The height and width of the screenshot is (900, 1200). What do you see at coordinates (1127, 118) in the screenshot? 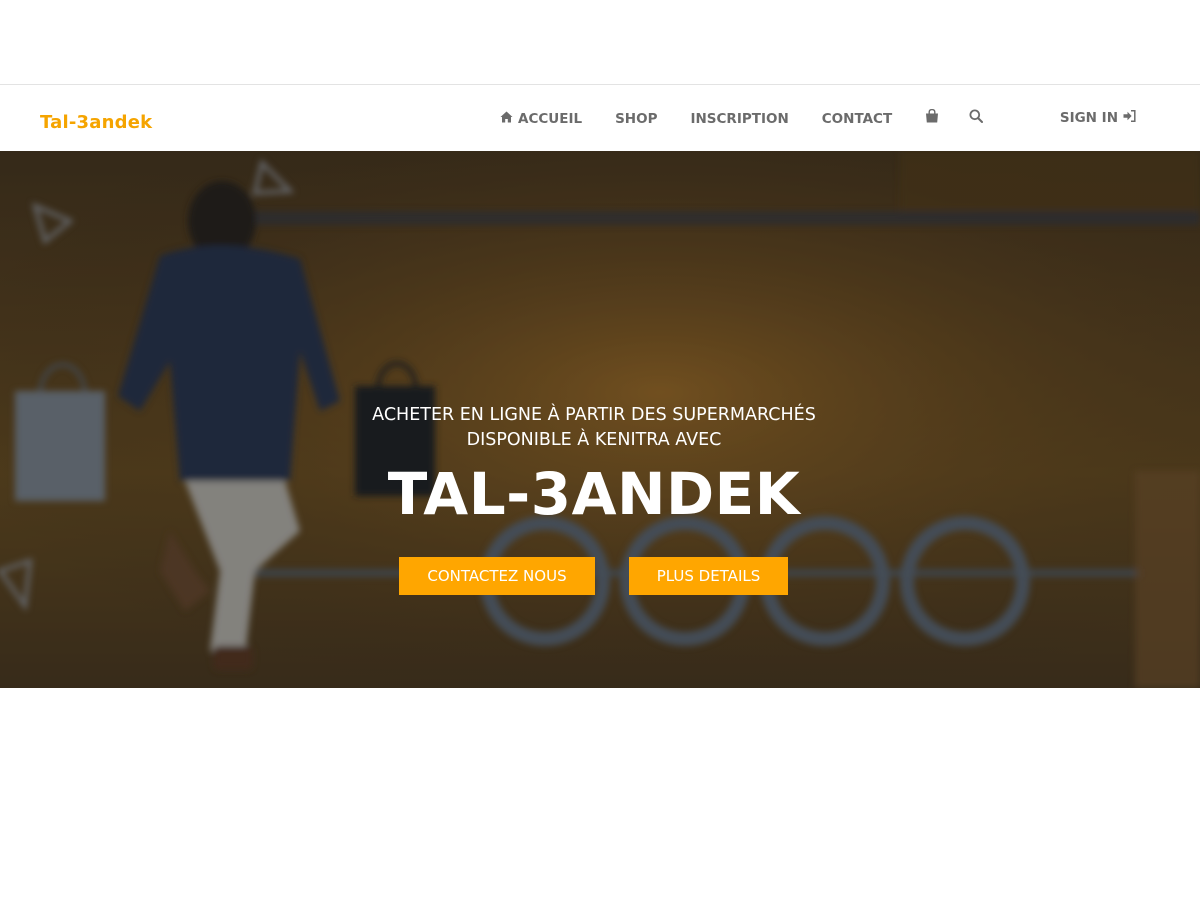
I see `sign-in-icon` at bounding box center [1127, 118].